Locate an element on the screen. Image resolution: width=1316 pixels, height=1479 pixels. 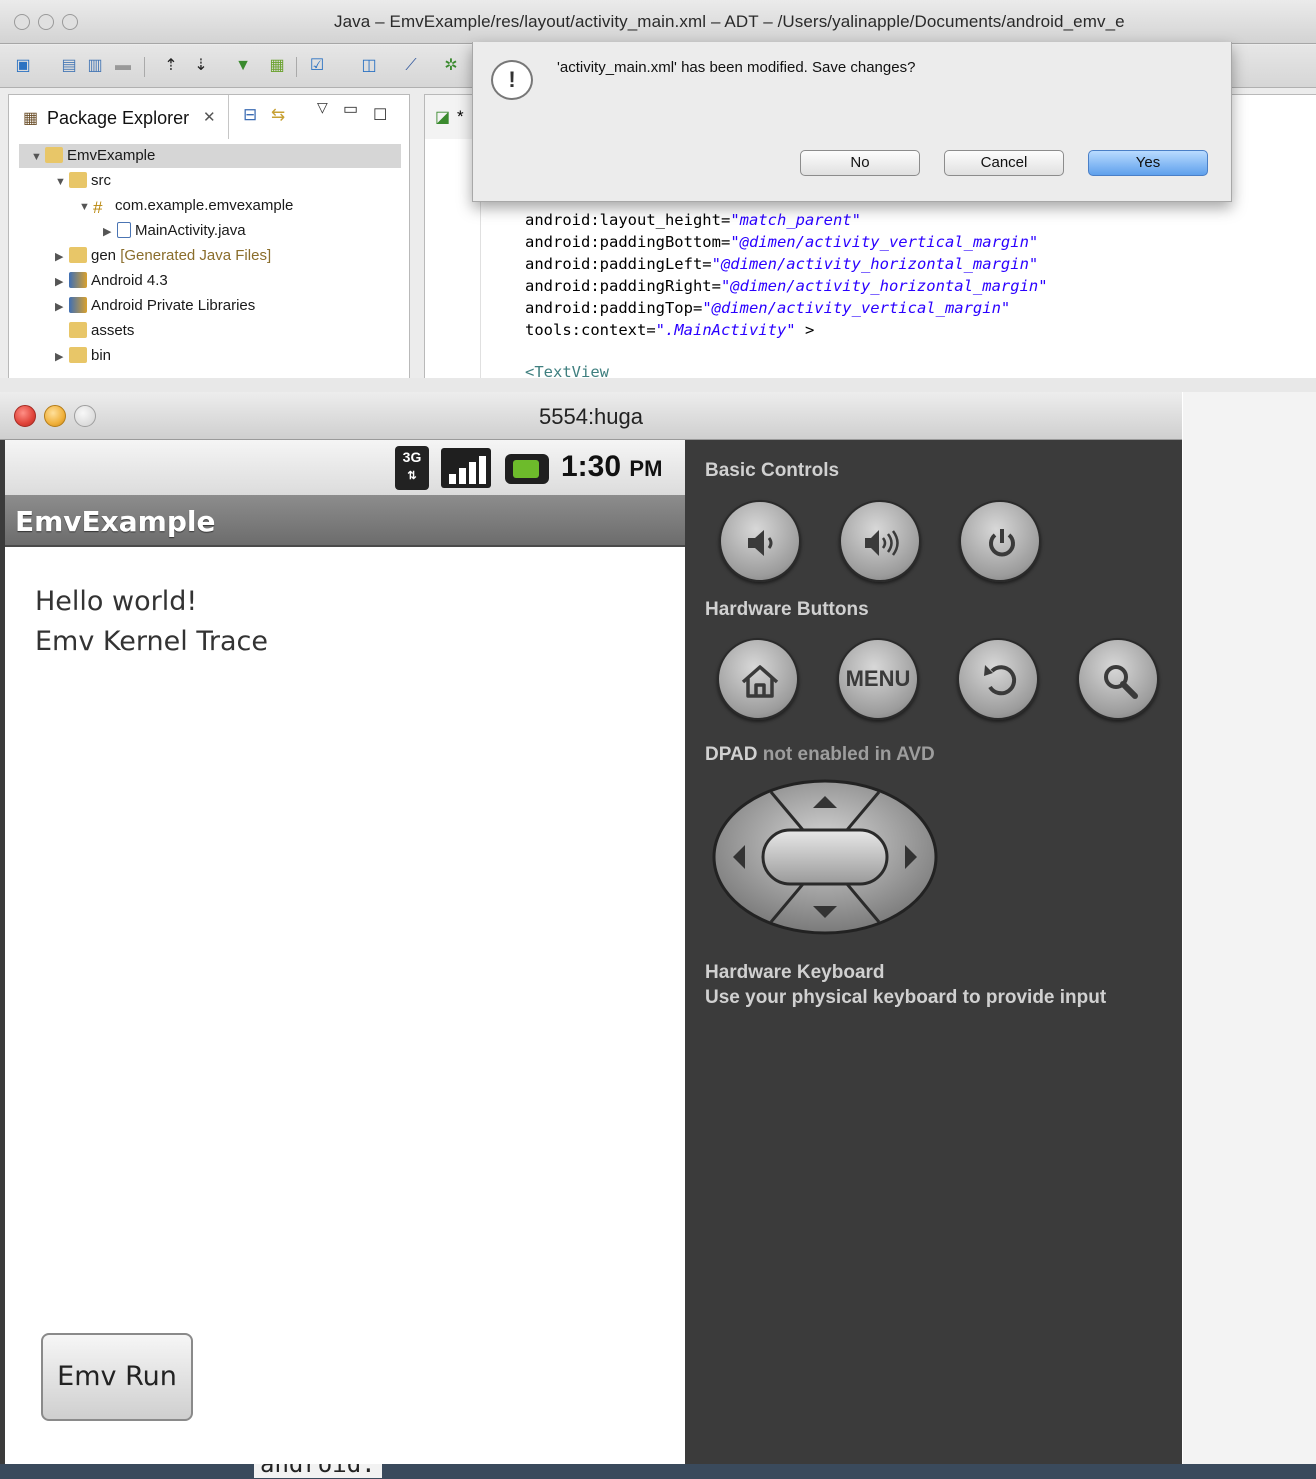
emulator-title-bar: 5554:huga is located at coordinates (591, 416).